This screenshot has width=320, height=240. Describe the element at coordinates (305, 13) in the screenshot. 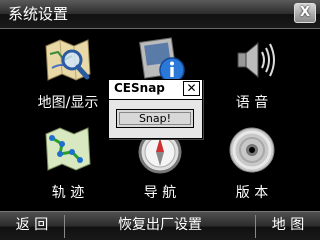

I see `close-button: X` at that location.